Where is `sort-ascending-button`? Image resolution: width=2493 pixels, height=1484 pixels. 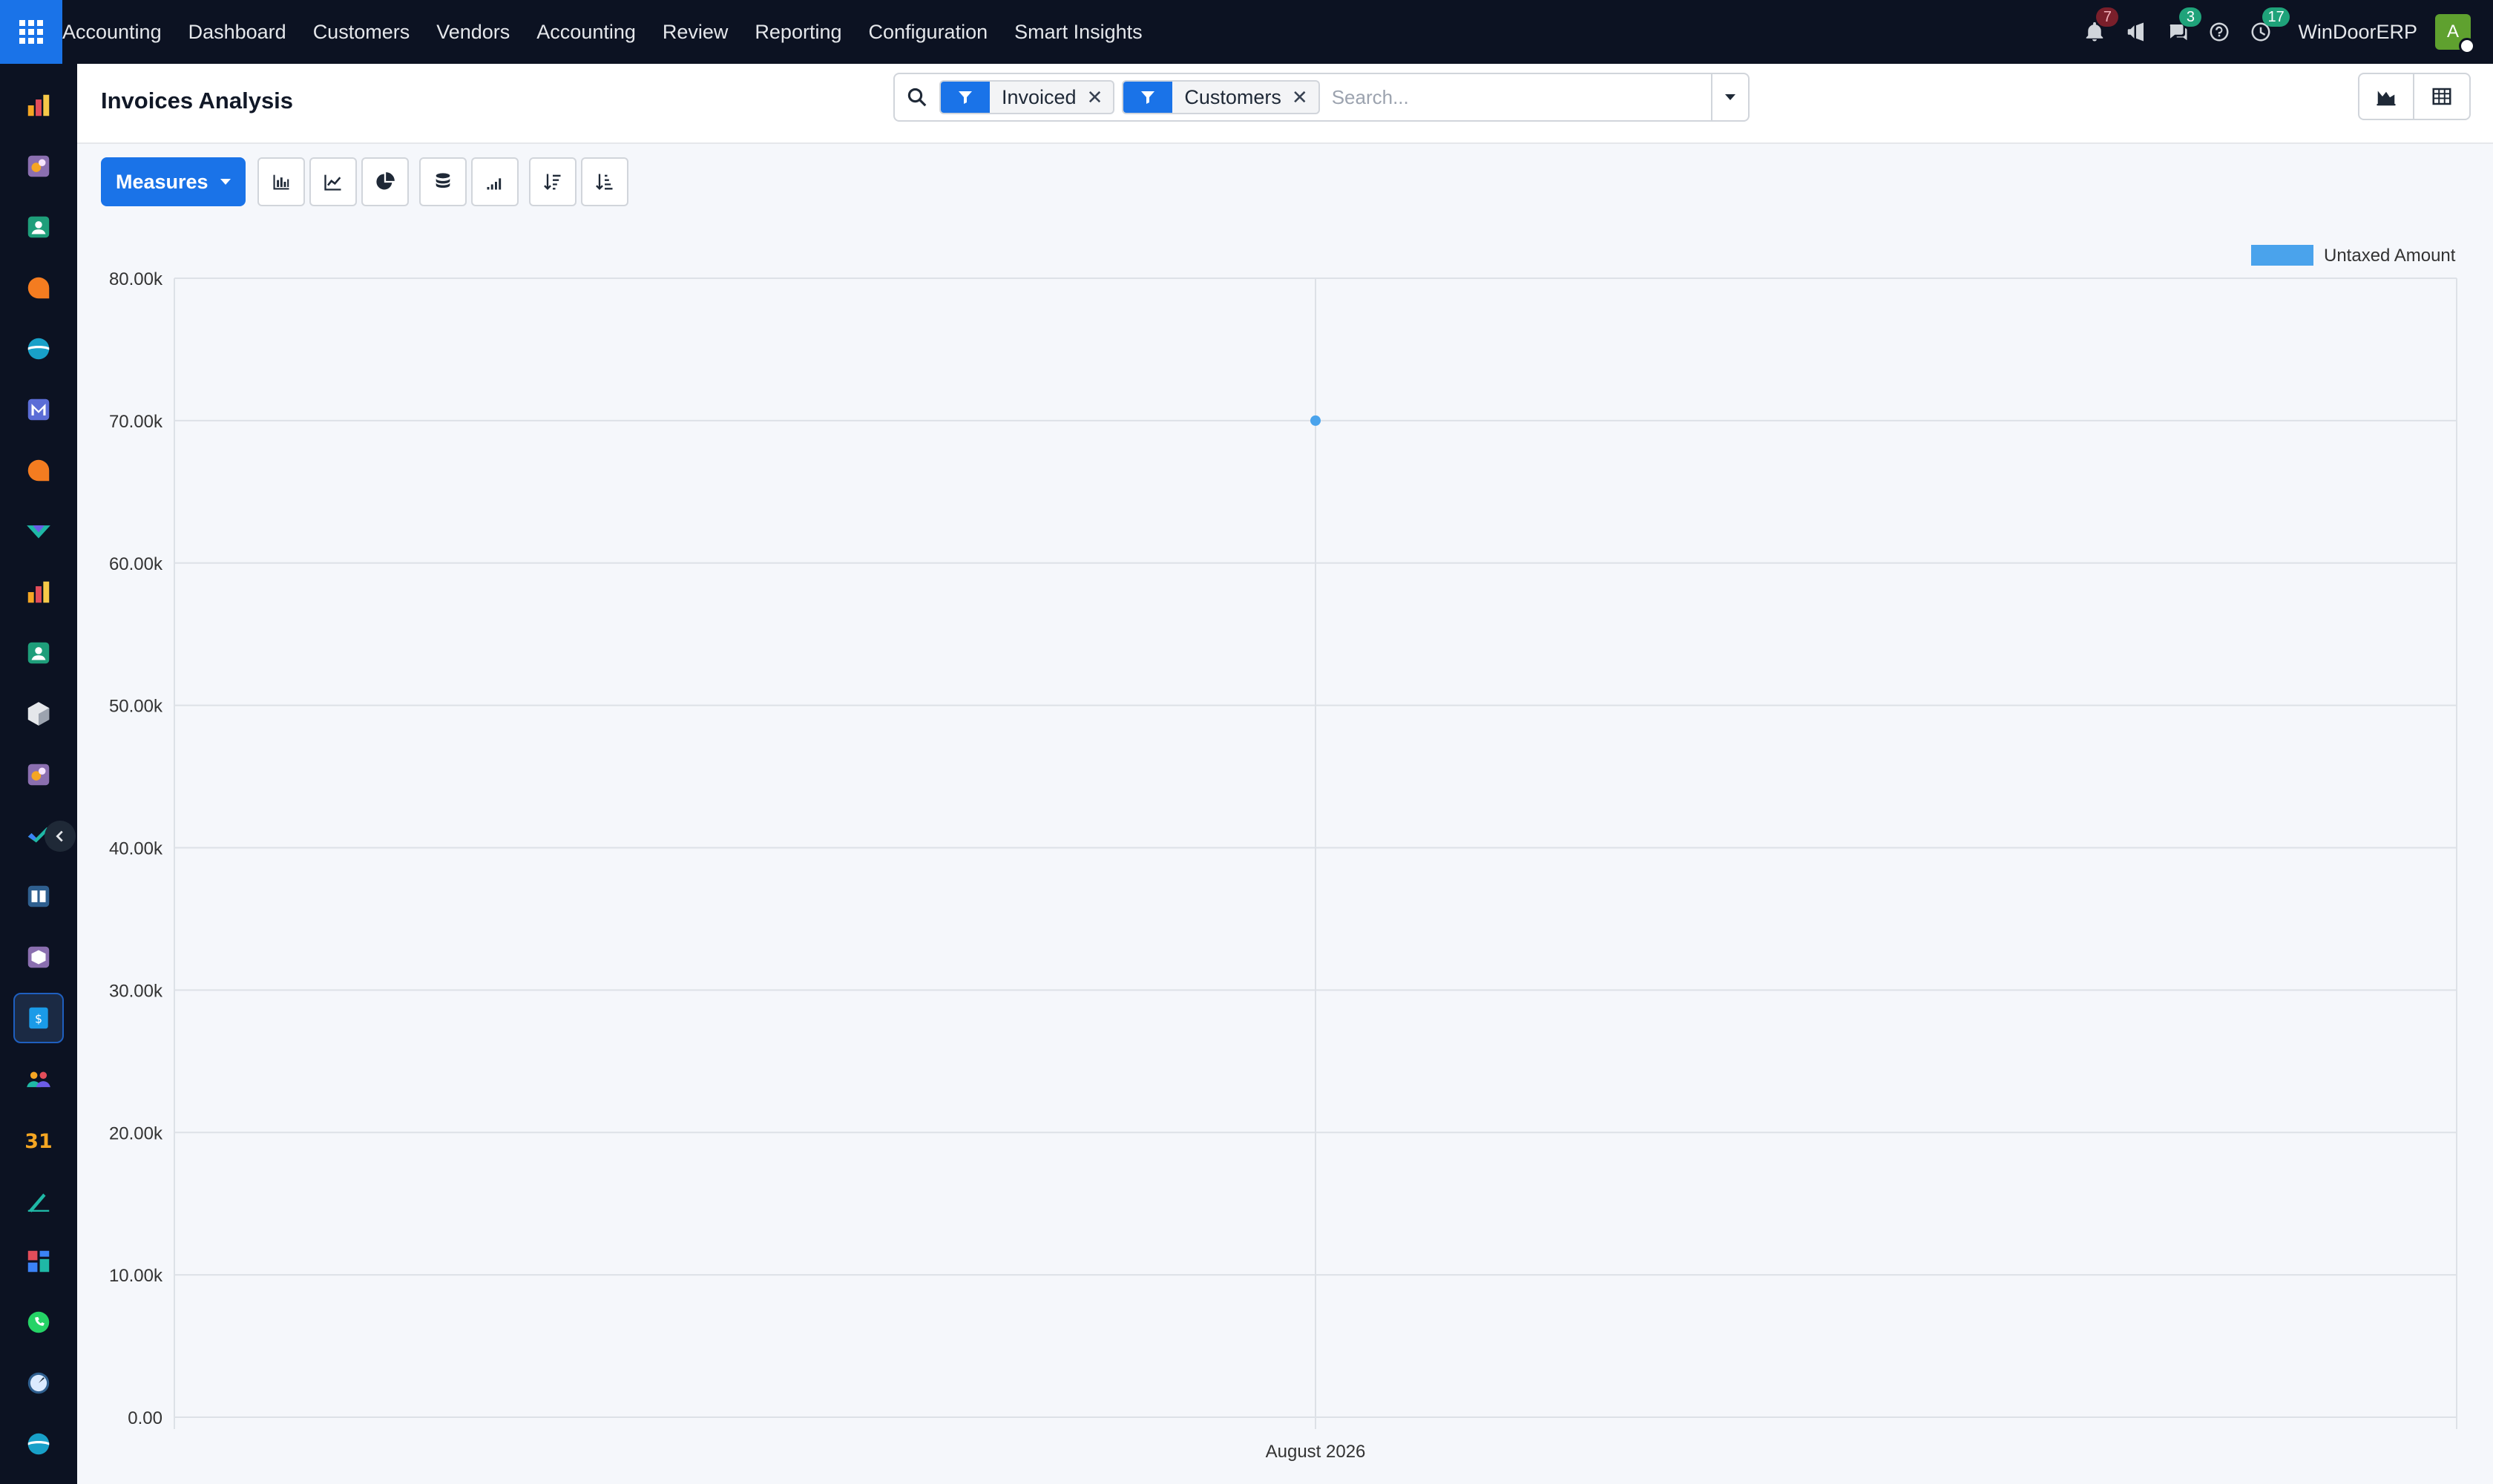 sort-ascending-button is located at coordinates (604, 181).